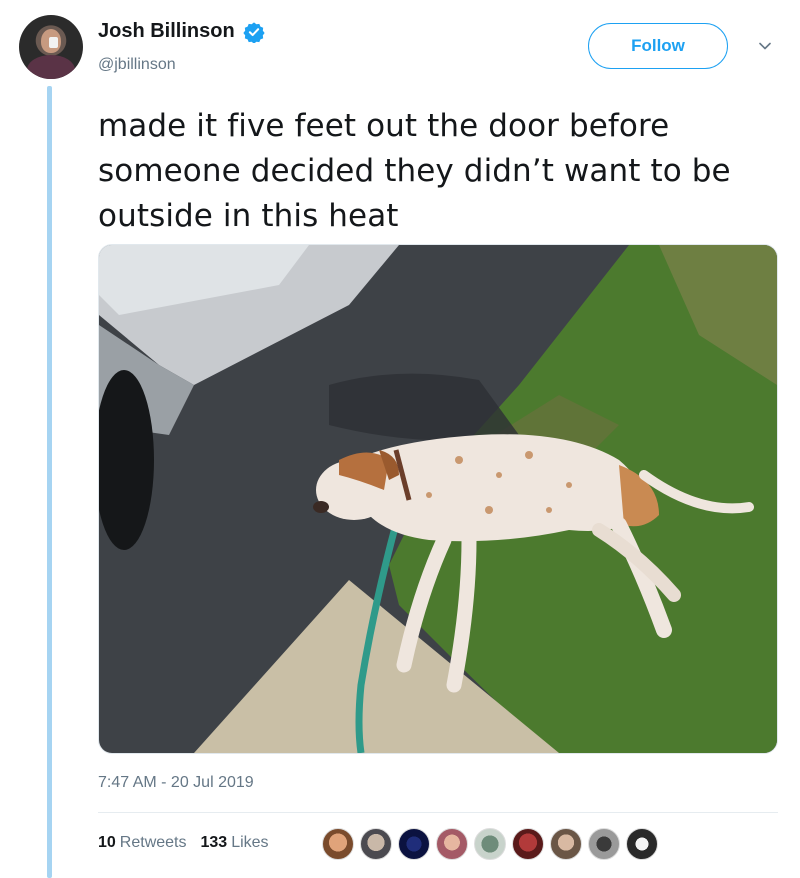 This screenshot has height=878, width=800. I want to click on author-name: Josh Billinson, so click(166, 31).